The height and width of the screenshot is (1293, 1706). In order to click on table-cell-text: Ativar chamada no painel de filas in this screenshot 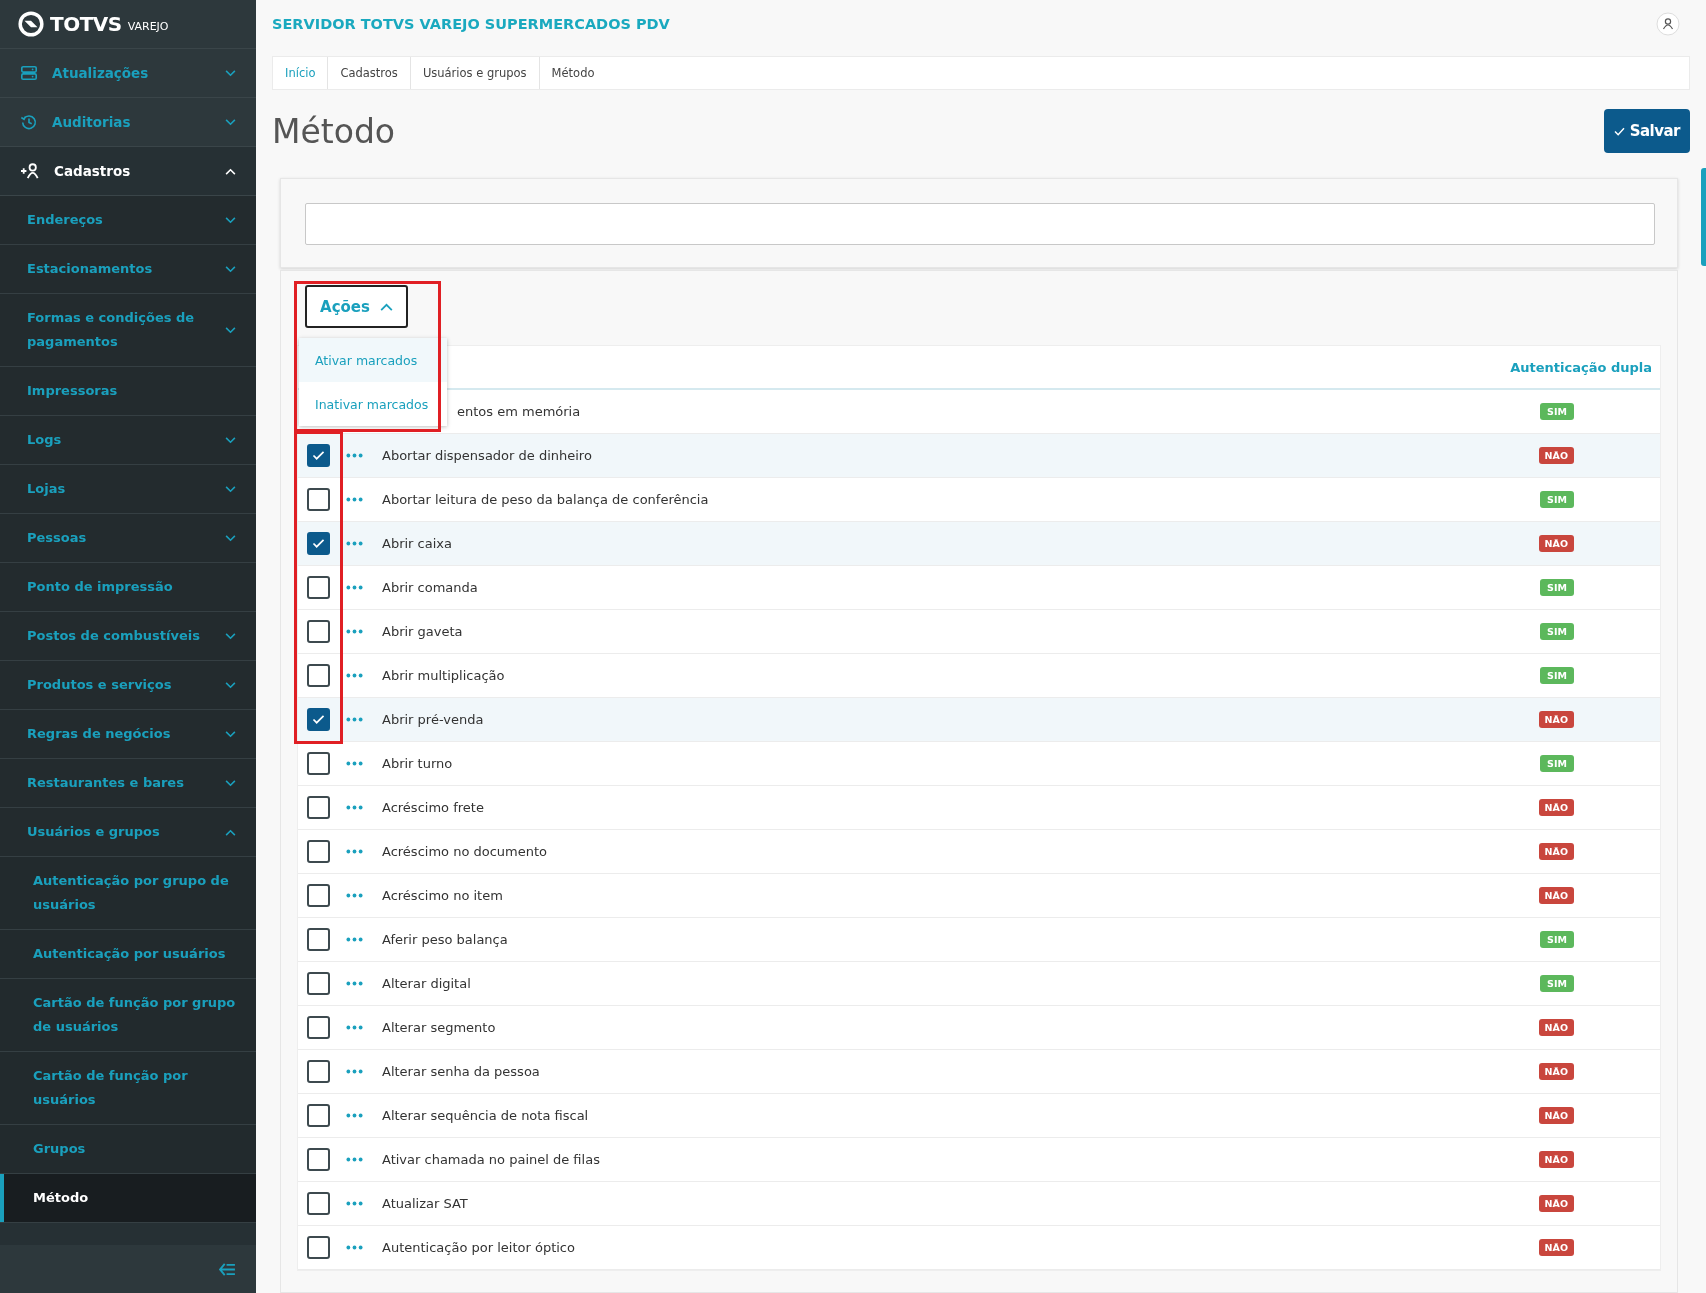, I will do `click(491, 1159)`.